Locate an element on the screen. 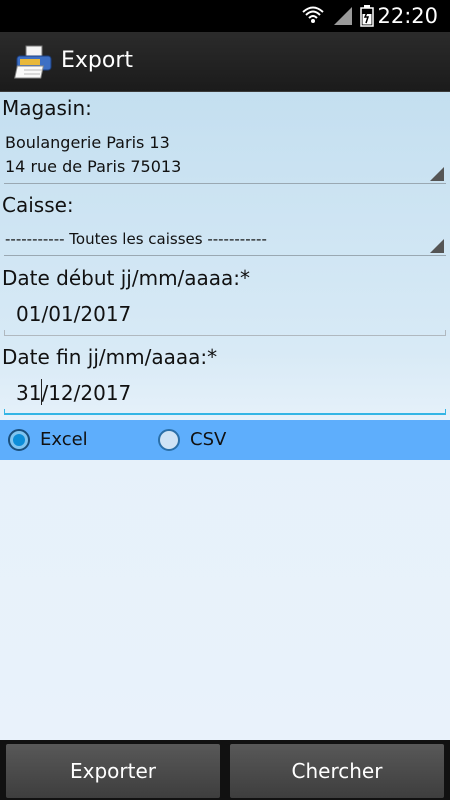  date-fin-value: 31/12/2017 is located at coordinates (74, 393).